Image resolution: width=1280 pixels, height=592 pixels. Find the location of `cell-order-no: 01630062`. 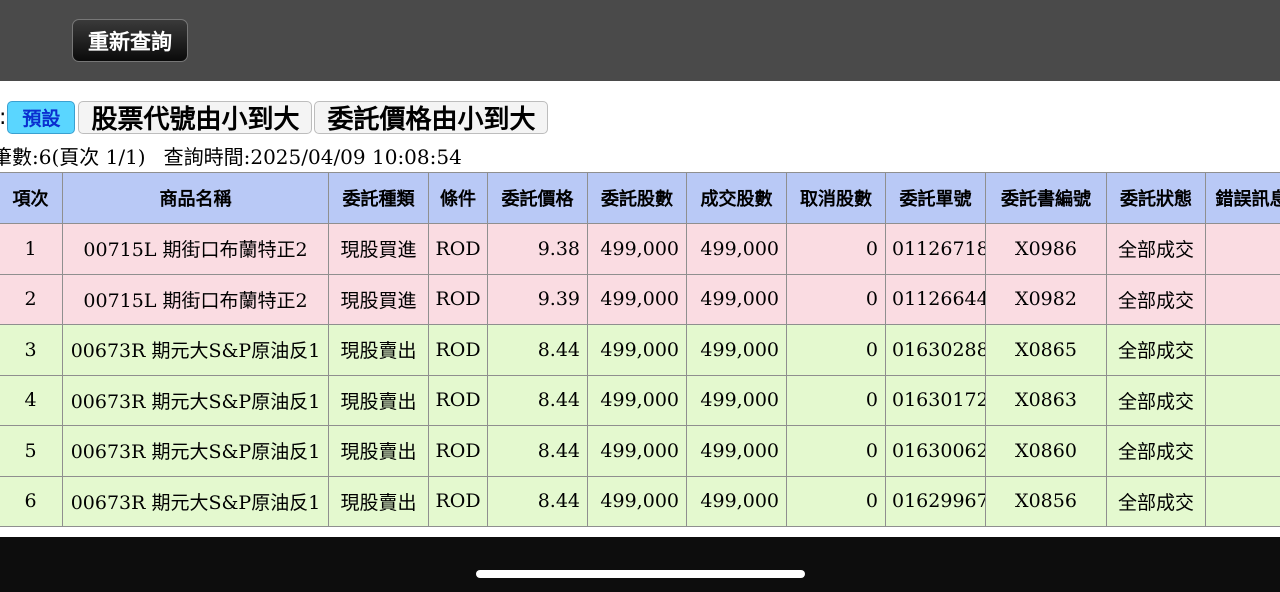

cell-order-no: 01630062 is located at coordinates (935, 451).